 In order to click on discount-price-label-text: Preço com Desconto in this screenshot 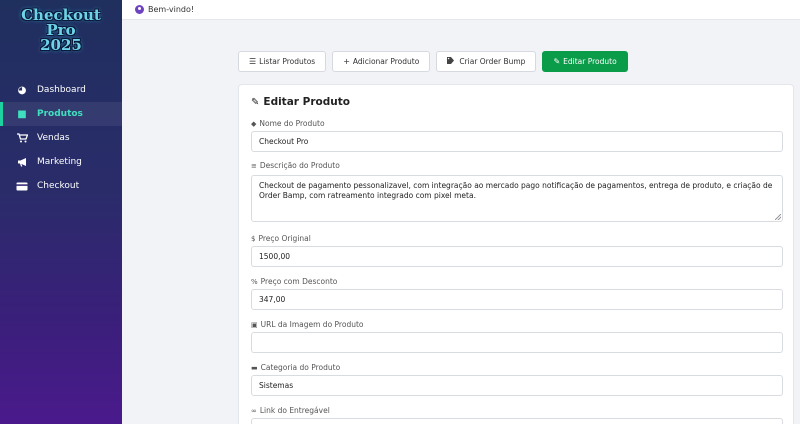, I will do `click(299, 281)`.